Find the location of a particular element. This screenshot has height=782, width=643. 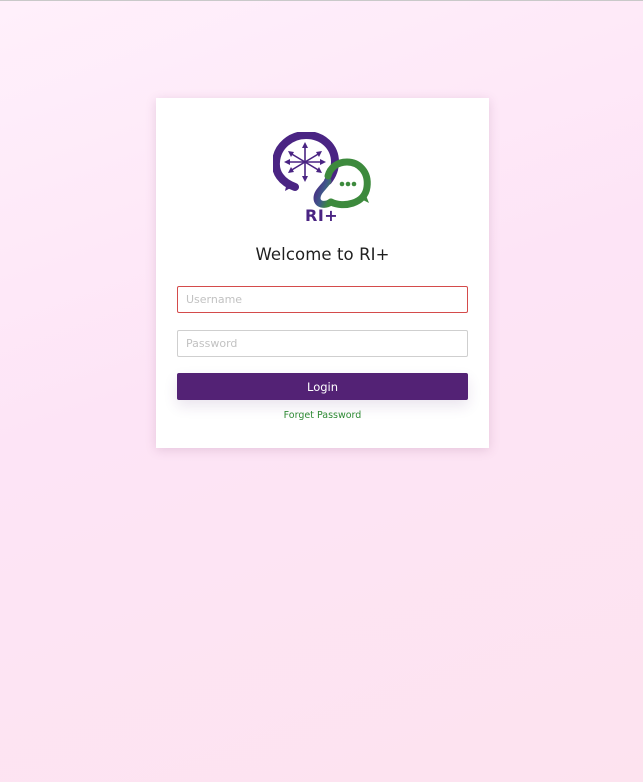

logo-text: RI+ is located at coordinates (322, 215).